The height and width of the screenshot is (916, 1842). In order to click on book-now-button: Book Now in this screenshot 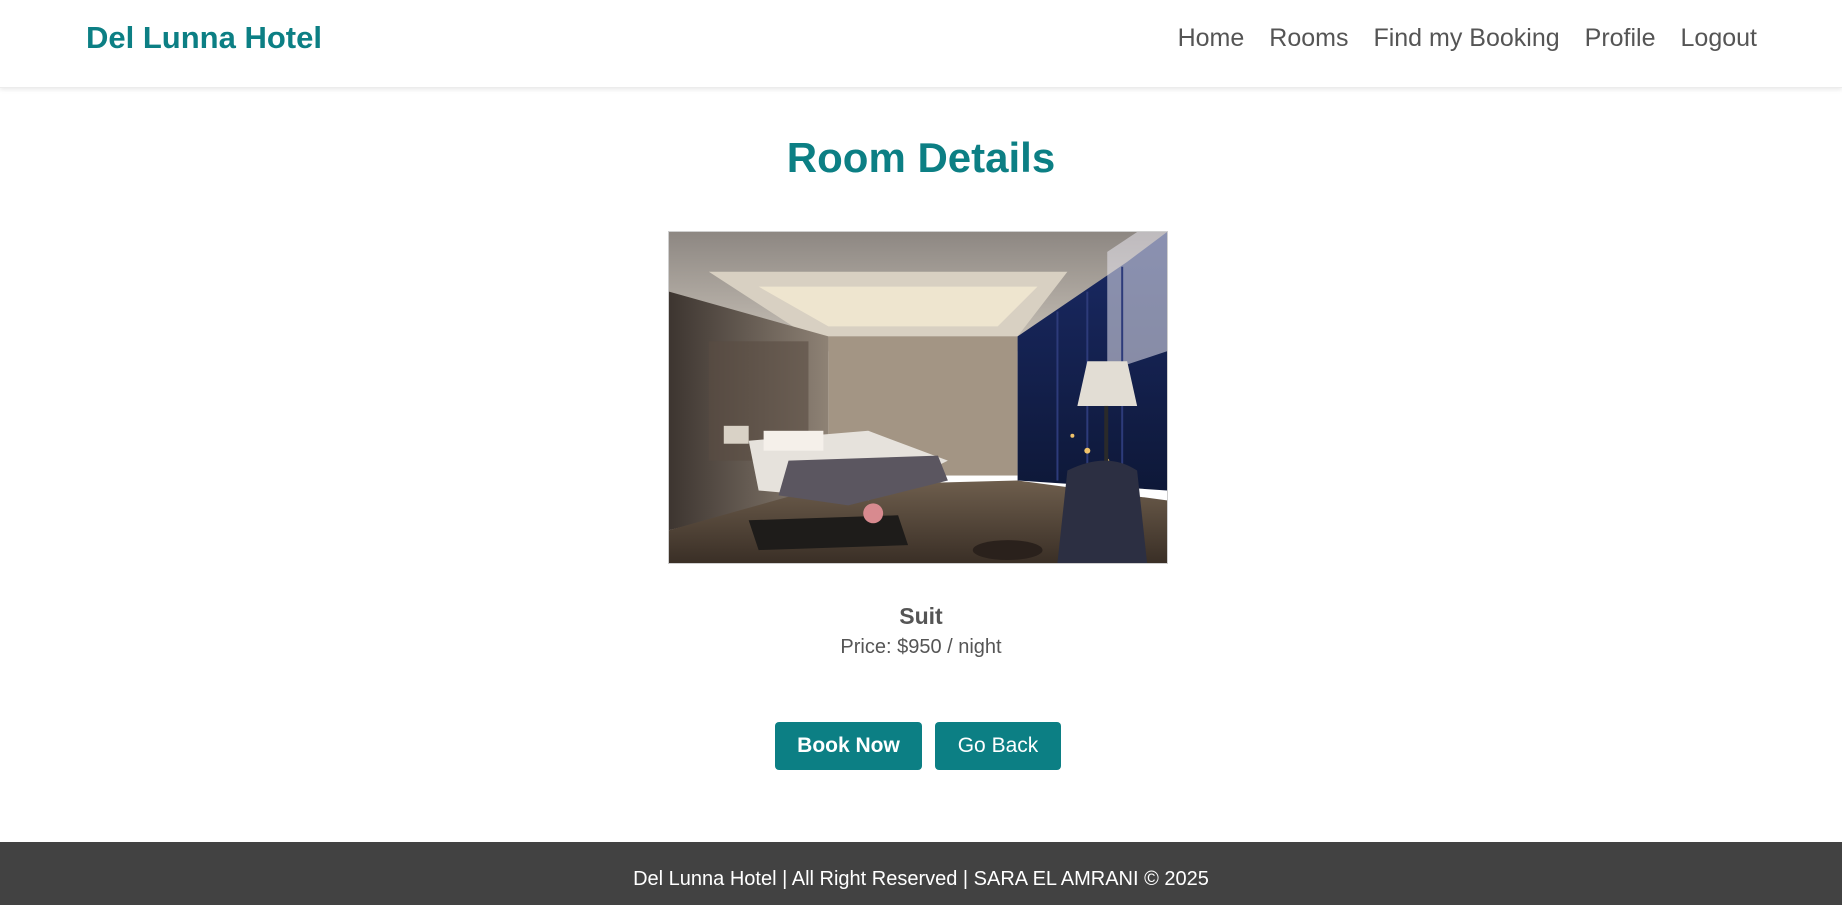, I will do `click(848, 746)`.